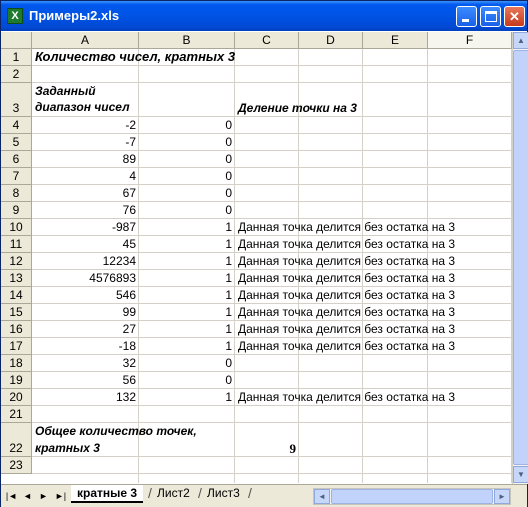  What do you see at coordinates (84, 193) in the screenshot?
I see `cell-a-8: 67` at bounding box center [84, 193].